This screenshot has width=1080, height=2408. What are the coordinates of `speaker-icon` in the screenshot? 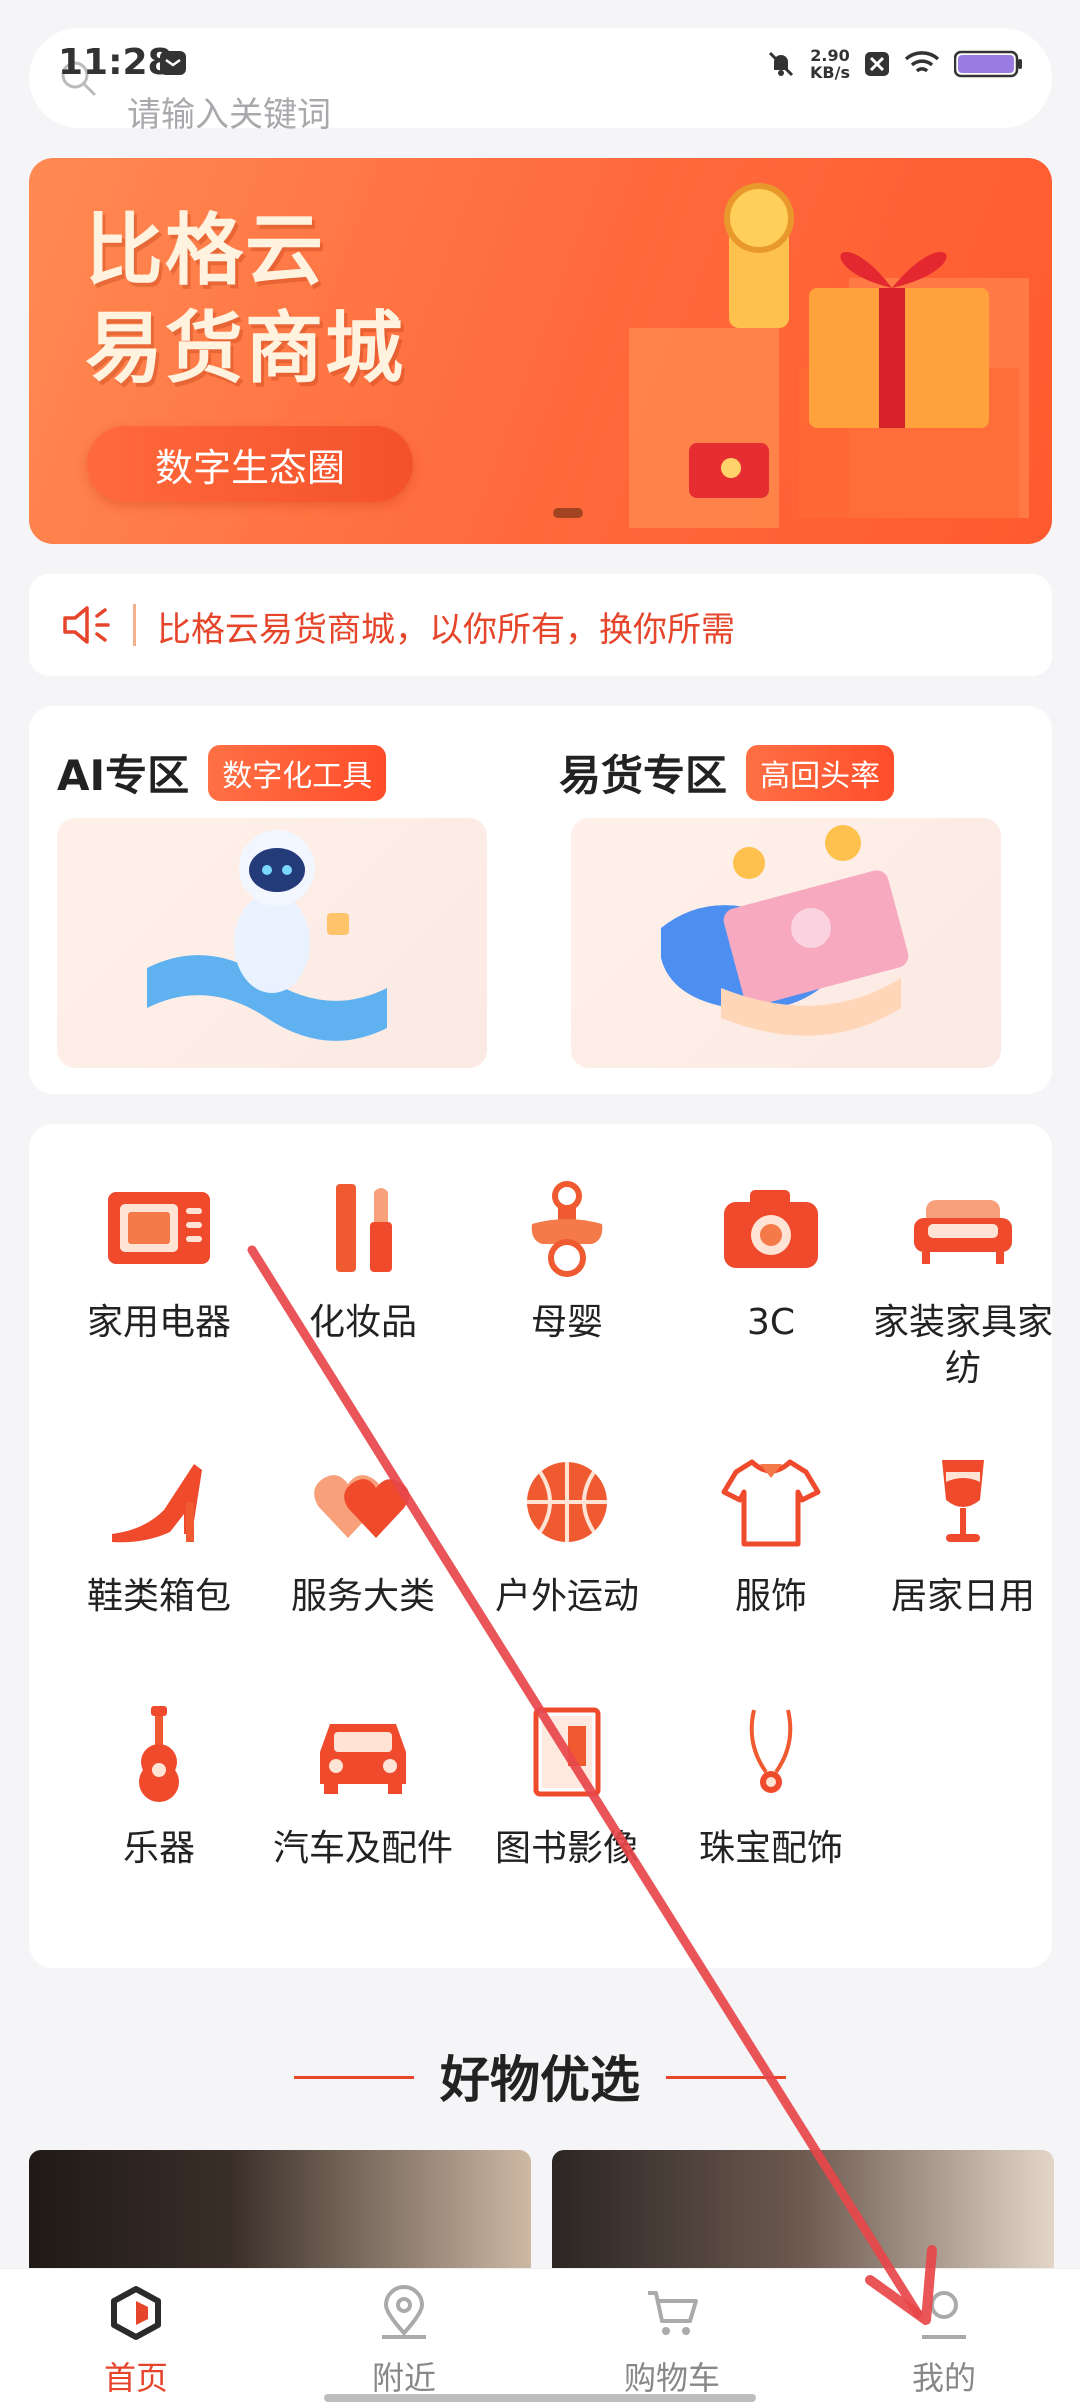 It's located at (86, 625).